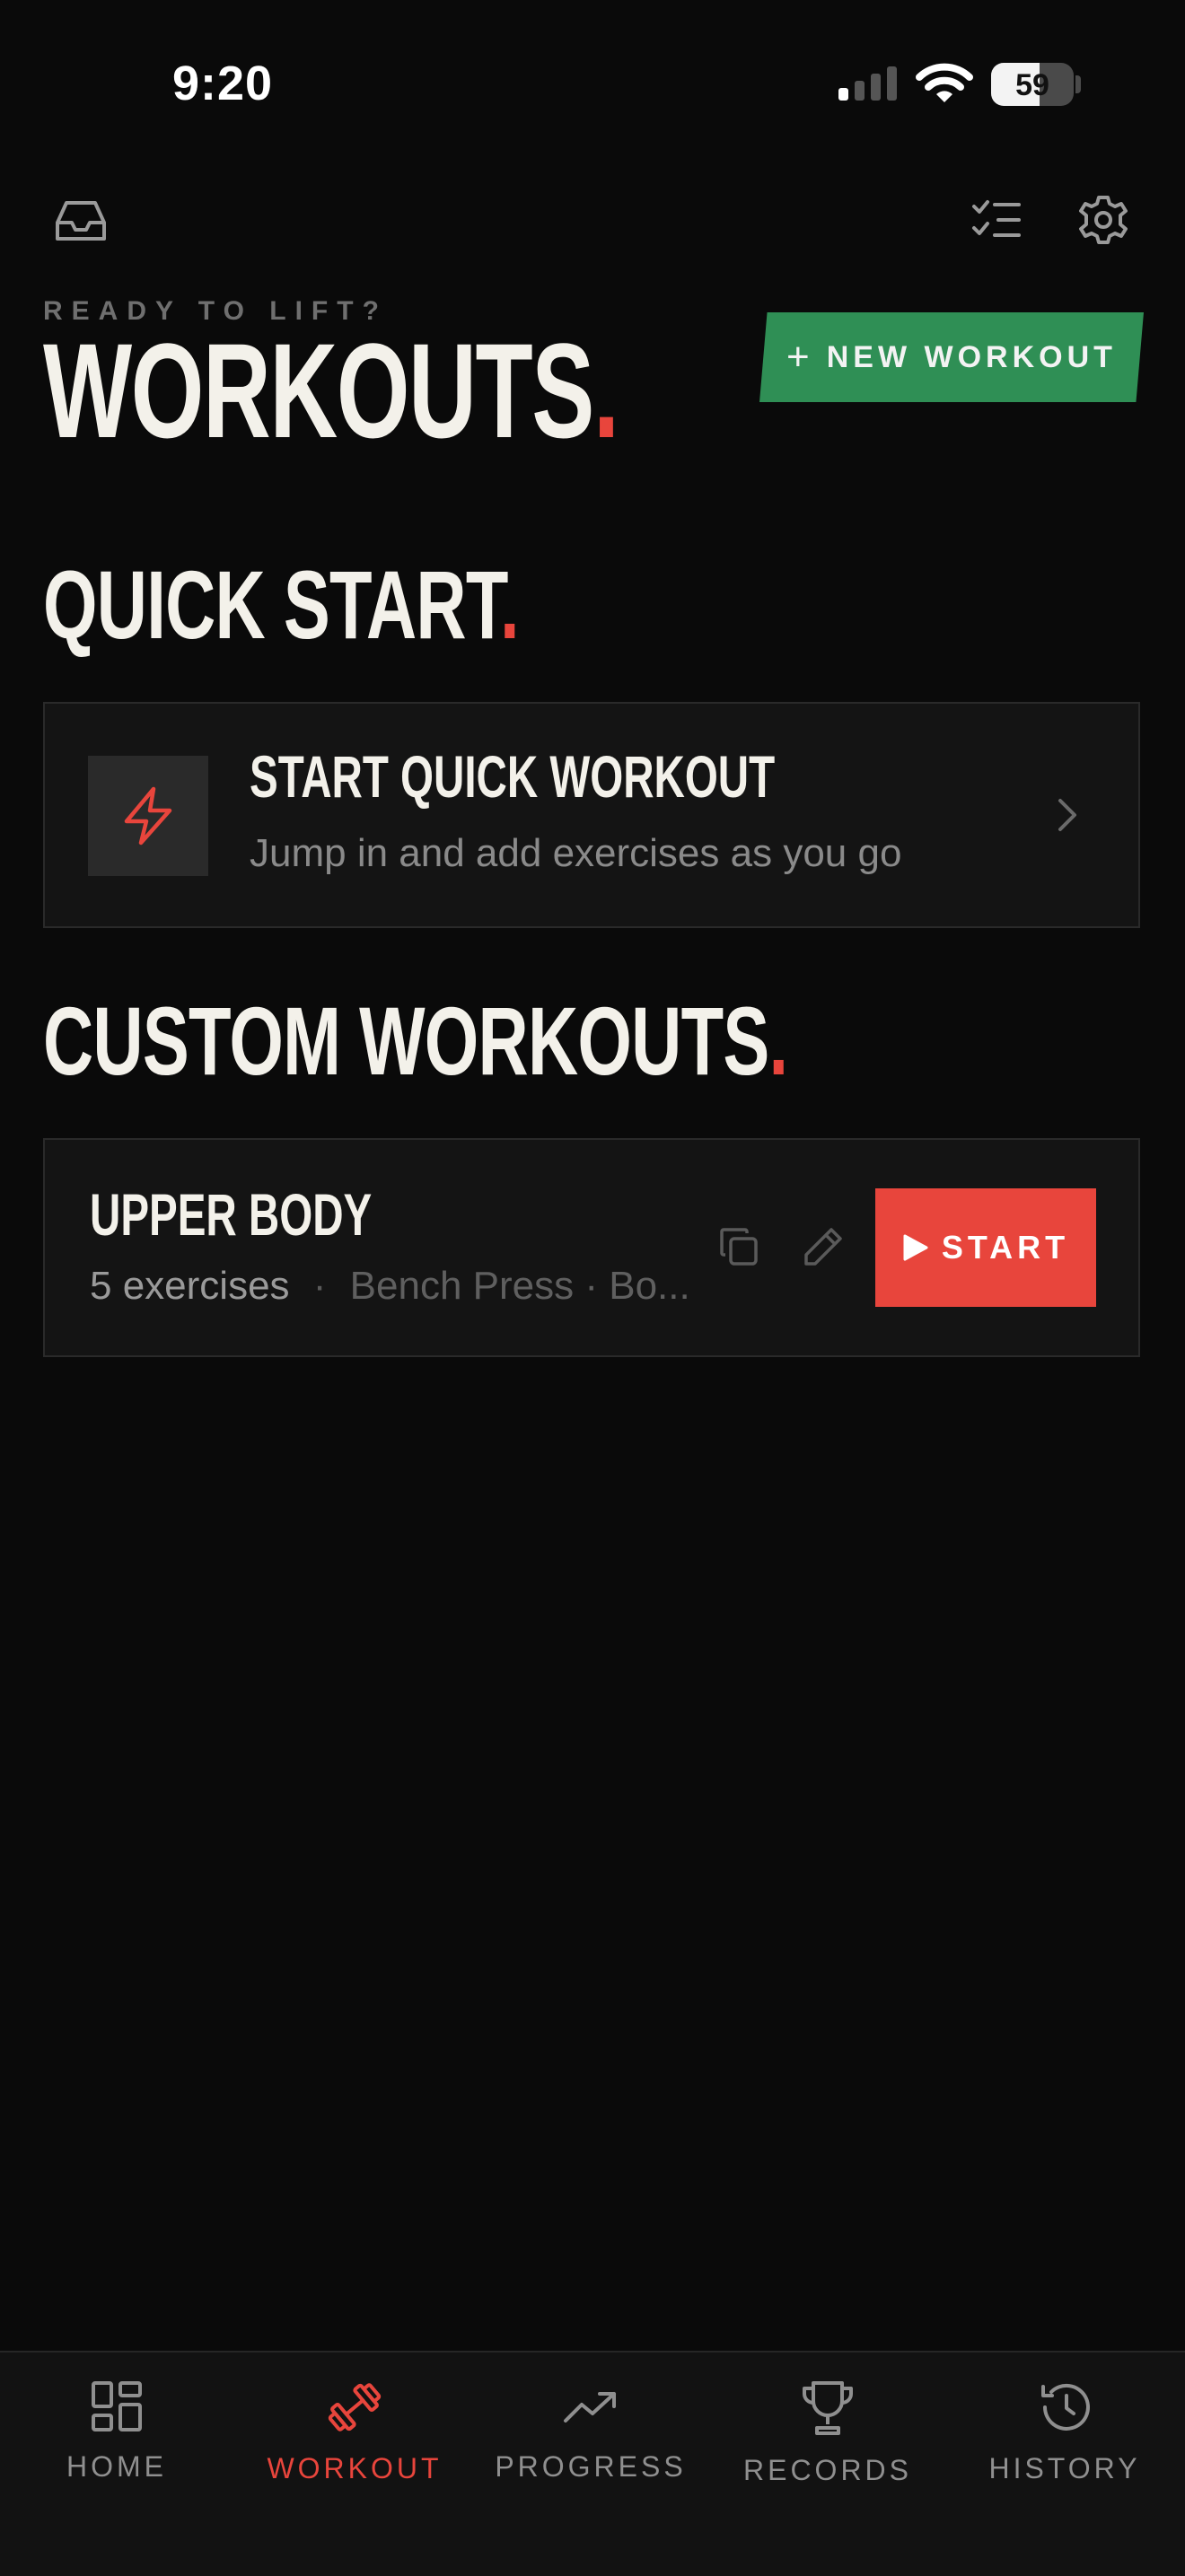 The width and height of the screenshot is (1185, 2576). Describe the element at coordinates (944, 82) in the screenshot. I see `wifi-icon` at that location.